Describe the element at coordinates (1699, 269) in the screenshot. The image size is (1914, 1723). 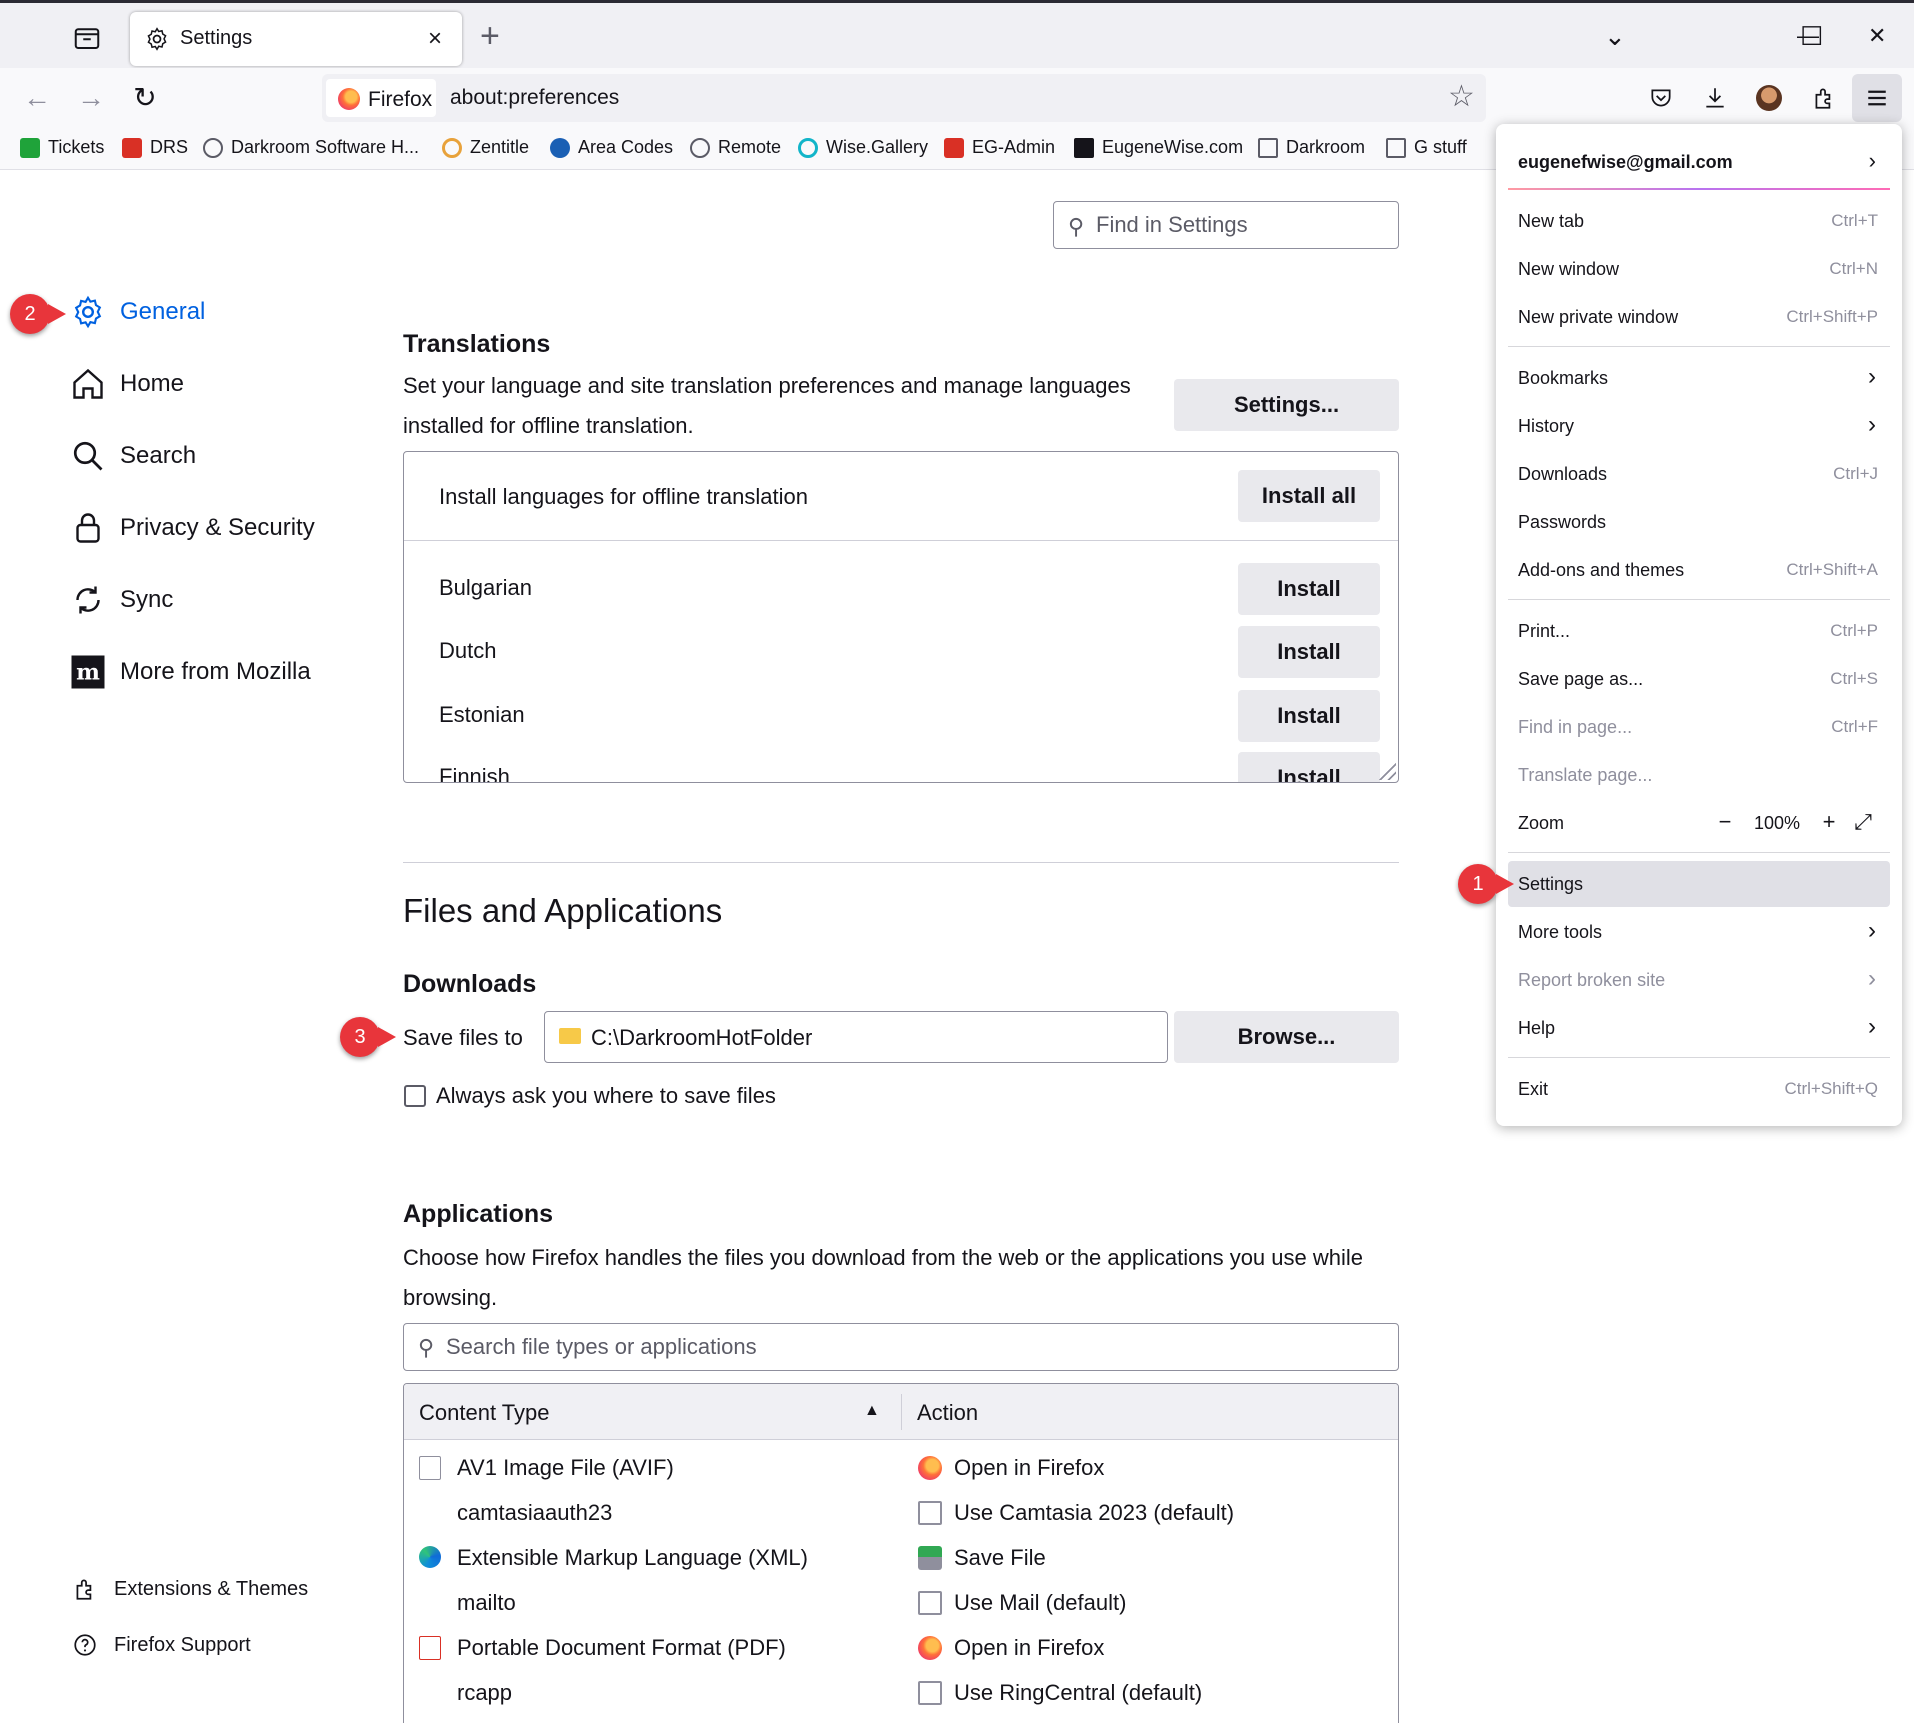
I see `menu-item-new-window: New window Ctrl+N` at that location.